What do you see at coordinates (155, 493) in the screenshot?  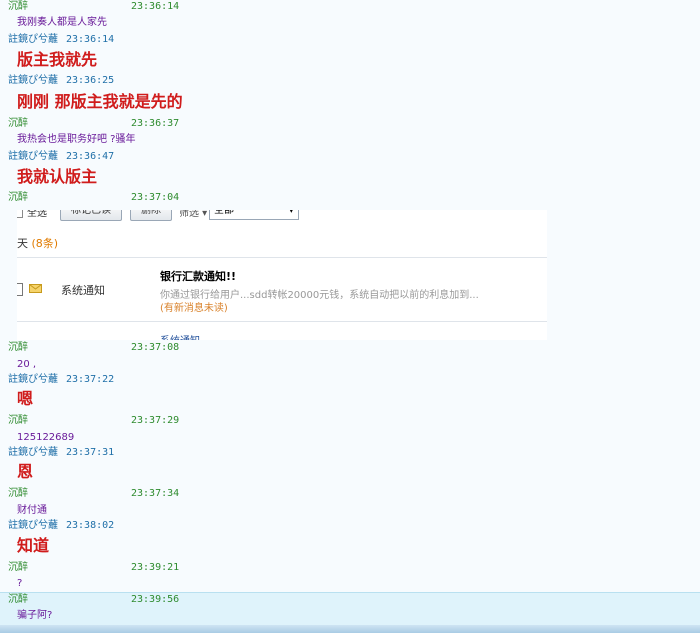 I see `message-time: 23:37:34` at bounding box center [155, 493].